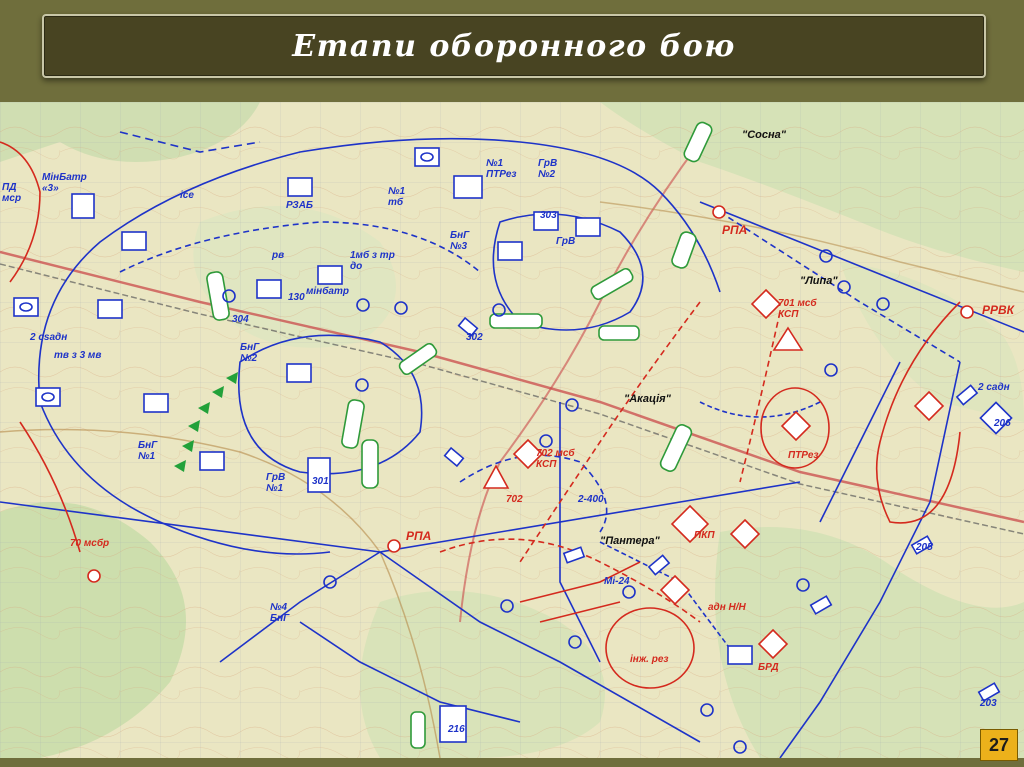 The width and height of the screenshot is (1024, 767). Describe the element at coordinates (148, 445) in the screenshot. I see `label-bng1: БнГ` at that location.